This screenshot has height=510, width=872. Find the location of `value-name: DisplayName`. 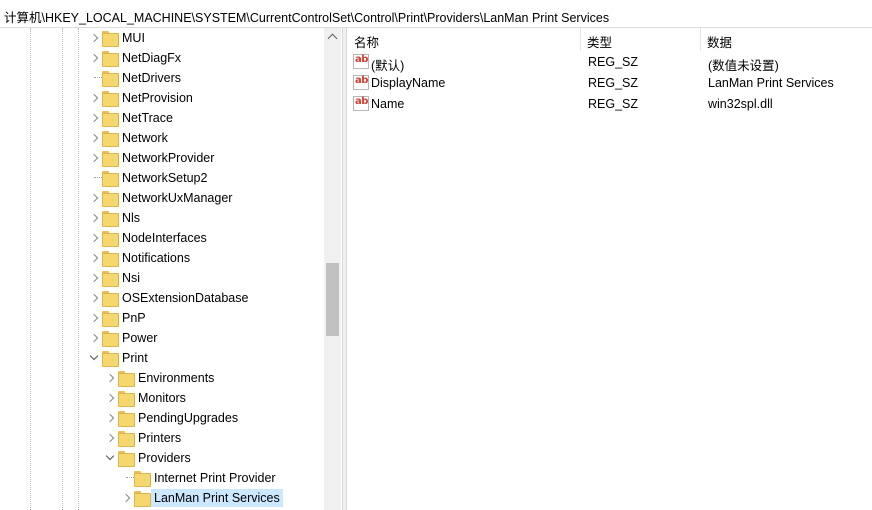

value-name: DisplayName is located at coordinates (408, 83).